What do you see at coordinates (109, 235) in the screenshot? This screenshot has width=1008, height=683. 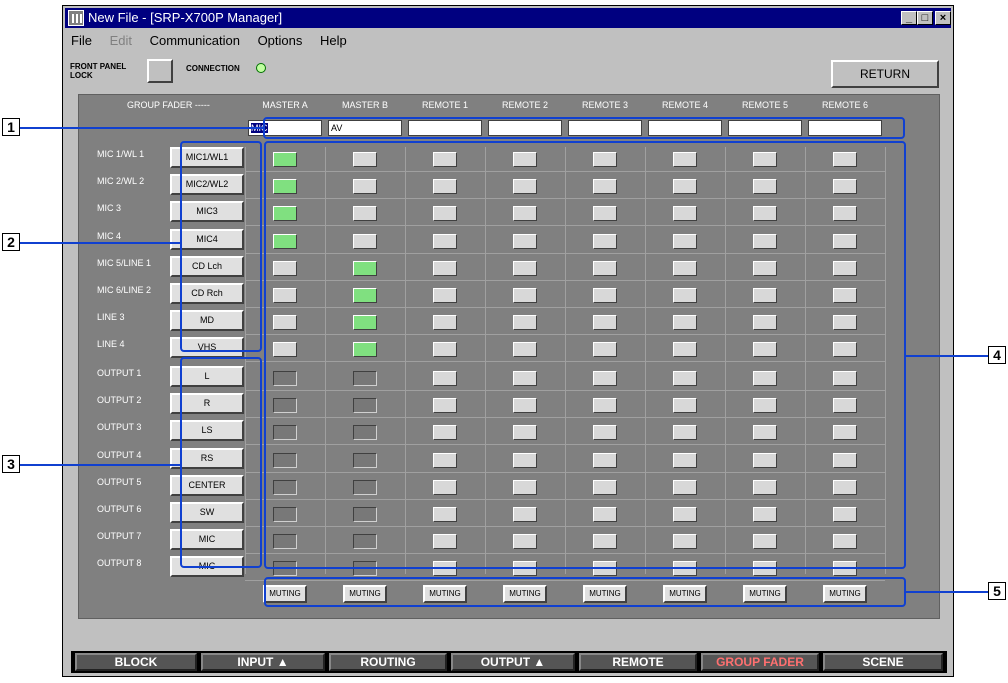 I see `input-channel-label: MIC 4` at bounding box center [109, 235].